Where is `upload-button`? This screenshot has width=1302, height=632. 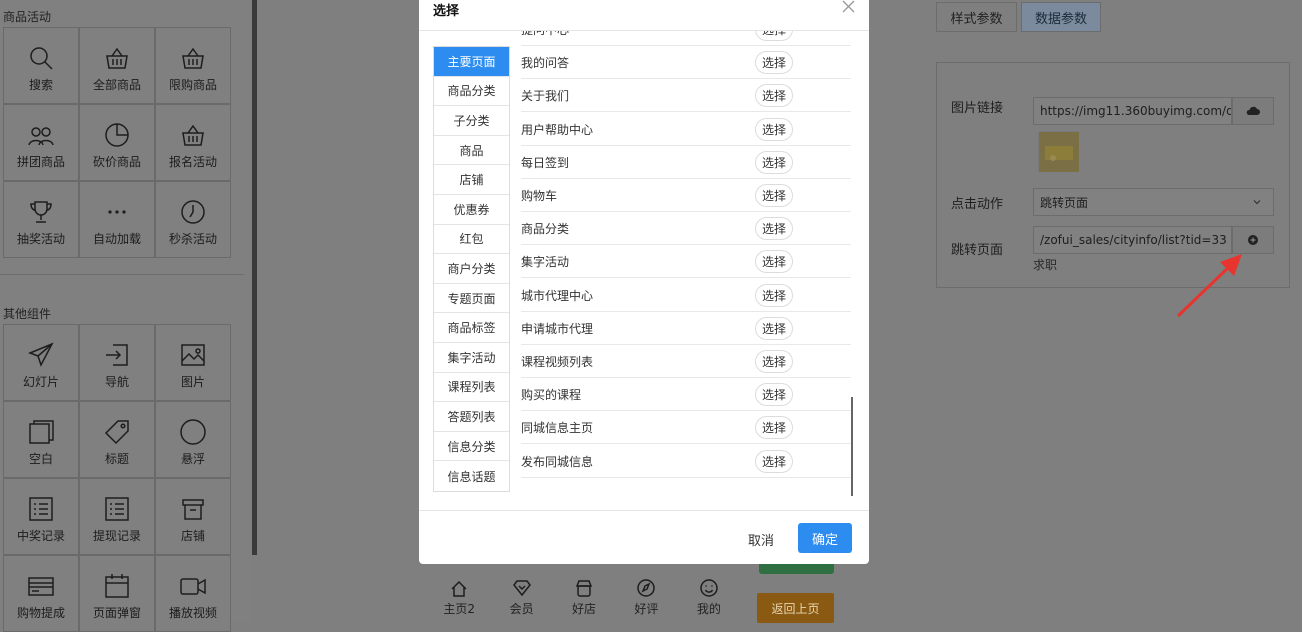
upload-button is located at coordinates (1253, 111).